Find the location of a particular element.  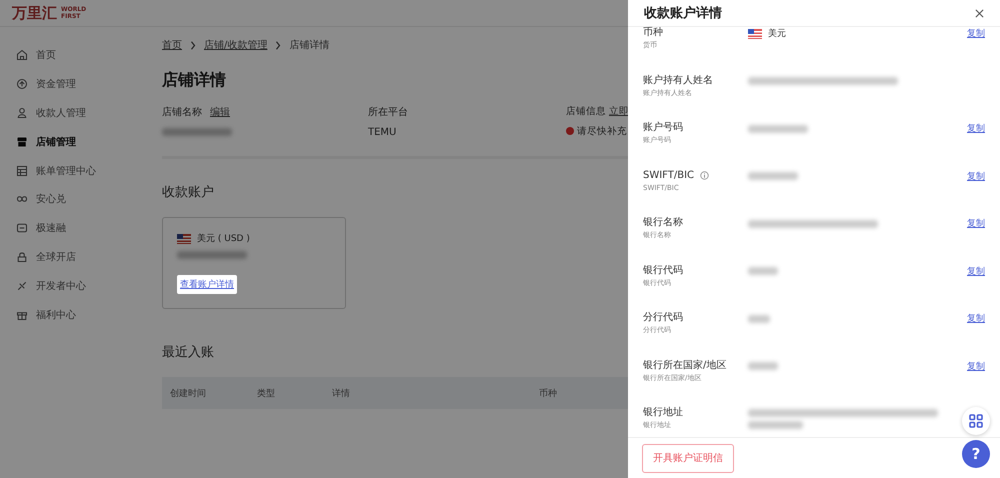

sidebar-item: 收款人管理 is located at coordinates (75, 113).